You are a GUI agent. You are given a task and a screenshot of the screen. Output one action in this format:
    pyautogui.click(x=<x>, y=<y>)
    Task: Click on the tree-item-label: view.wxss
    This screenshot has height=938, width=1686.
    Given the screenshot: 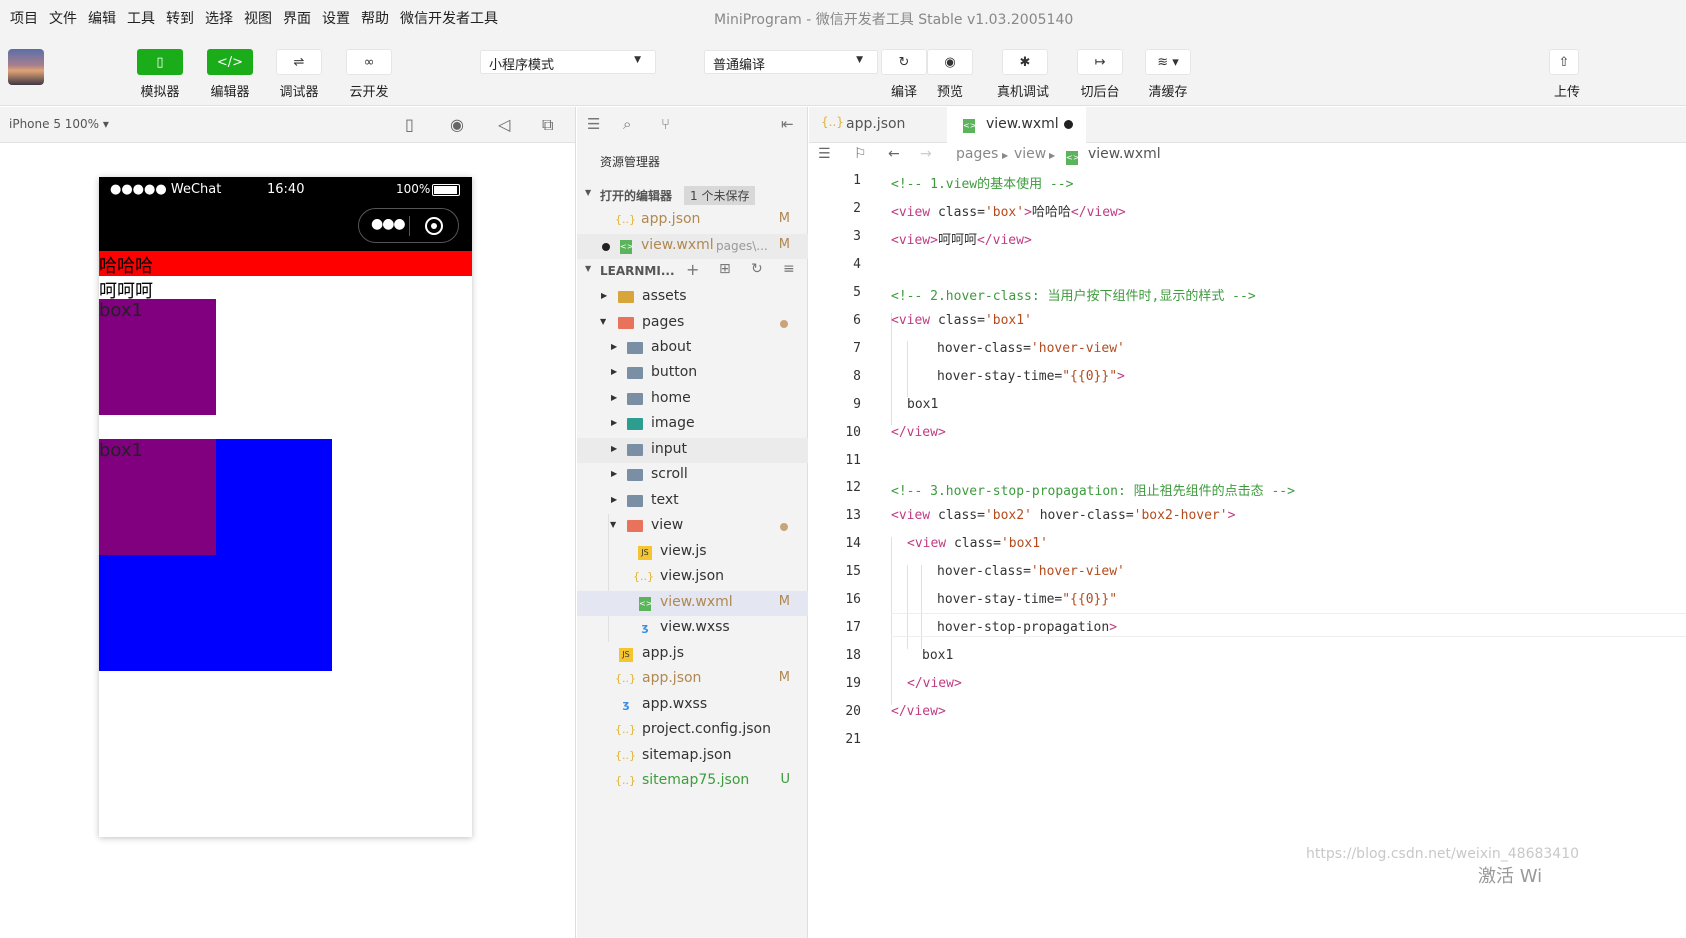 What is the action you would take?
    pyautogui.click(x=695, y=627)
    